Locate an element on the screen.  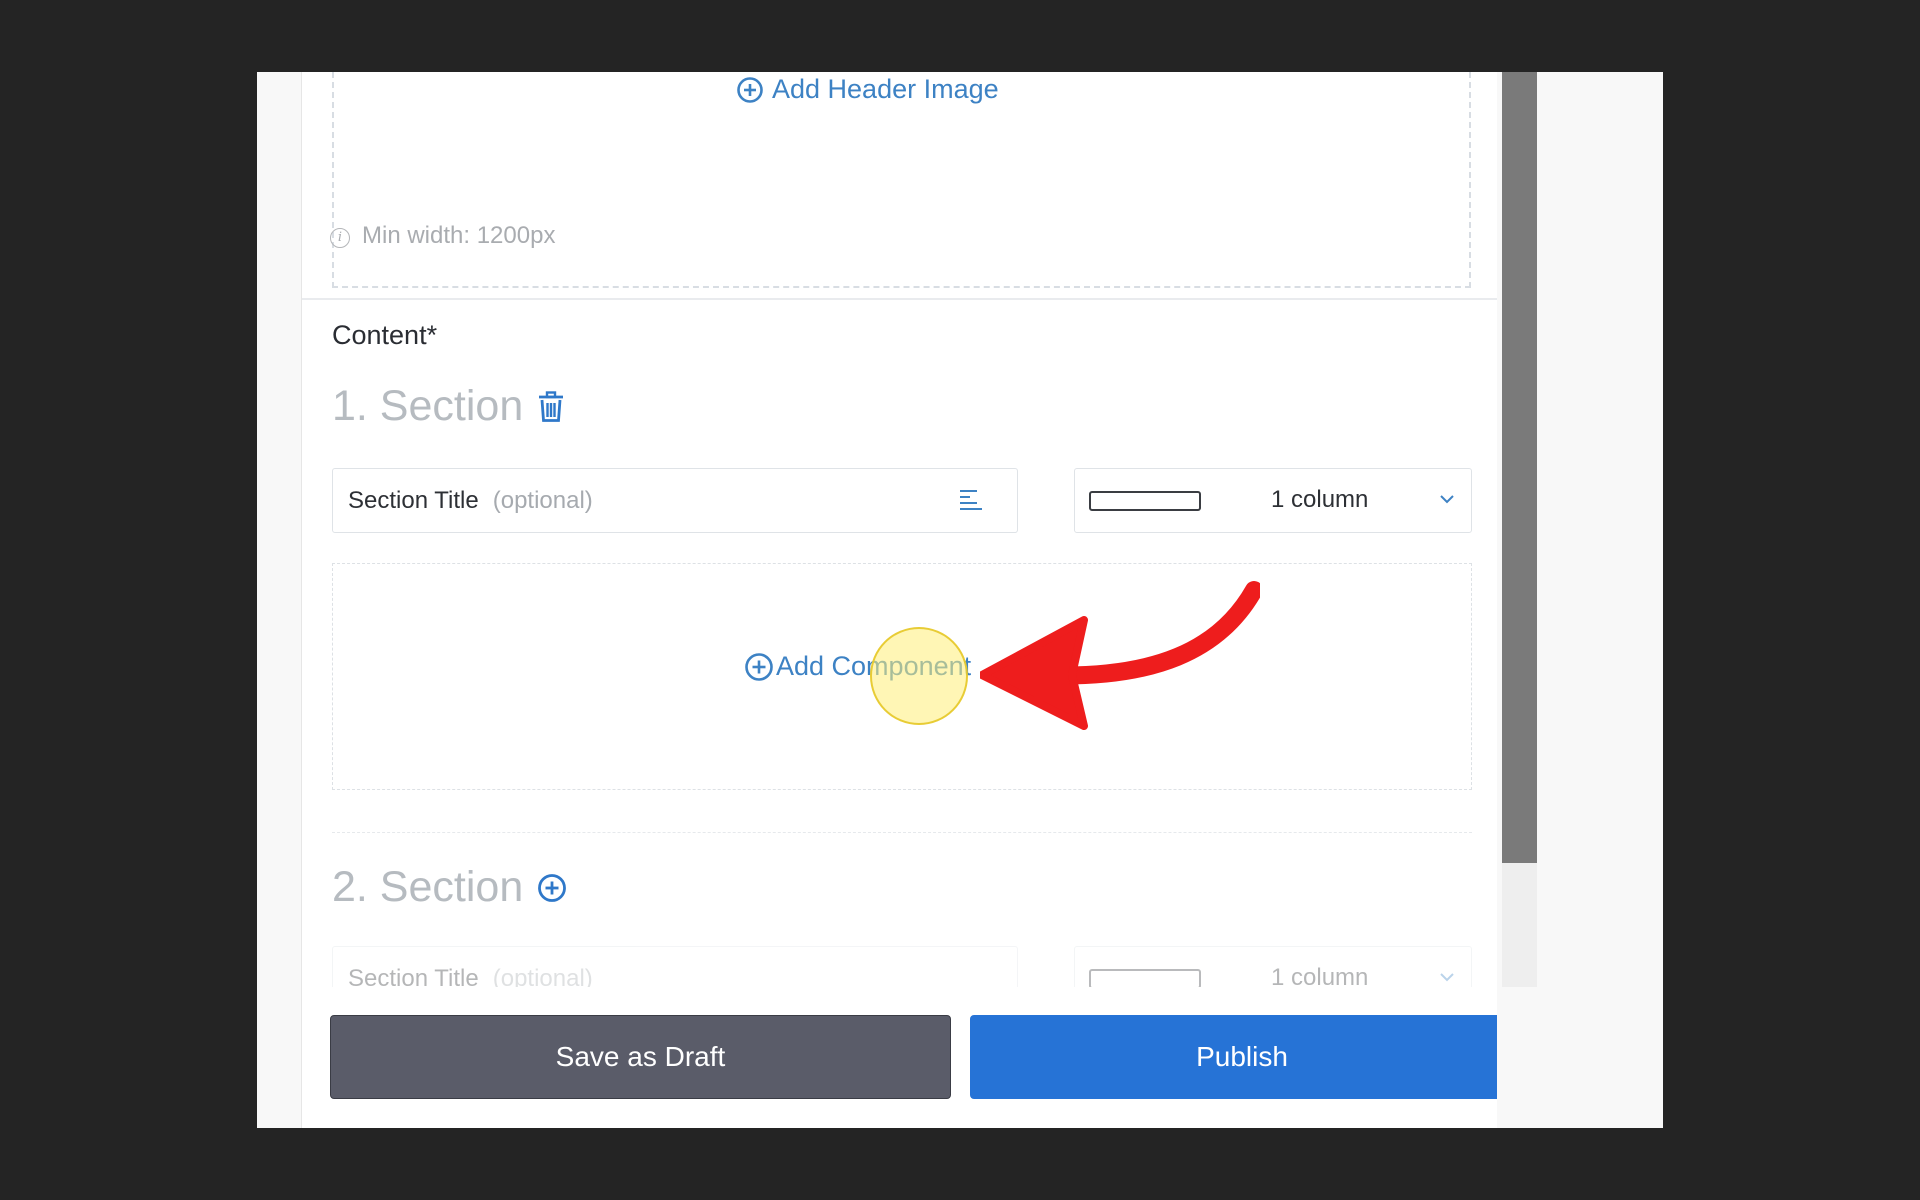
trash-icon is located at coordinates (551, 406).